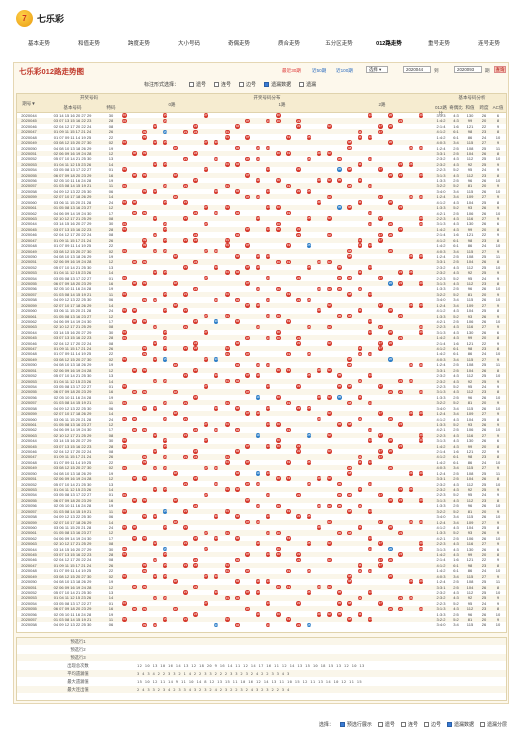 This screenshot has height=735, width=521. What do you see at coordinates (456, 598) in the screenshot?
I see `cell-oddeven: 4:3` at bounding box center [456, 598].